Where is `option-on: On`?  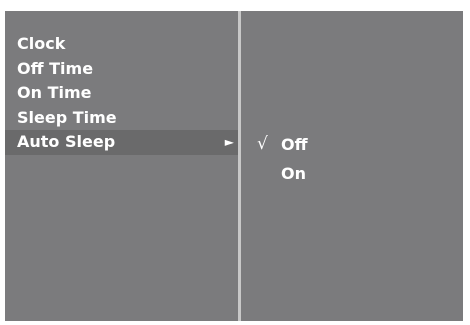 option-on: On is located at coordinates (352, 173).